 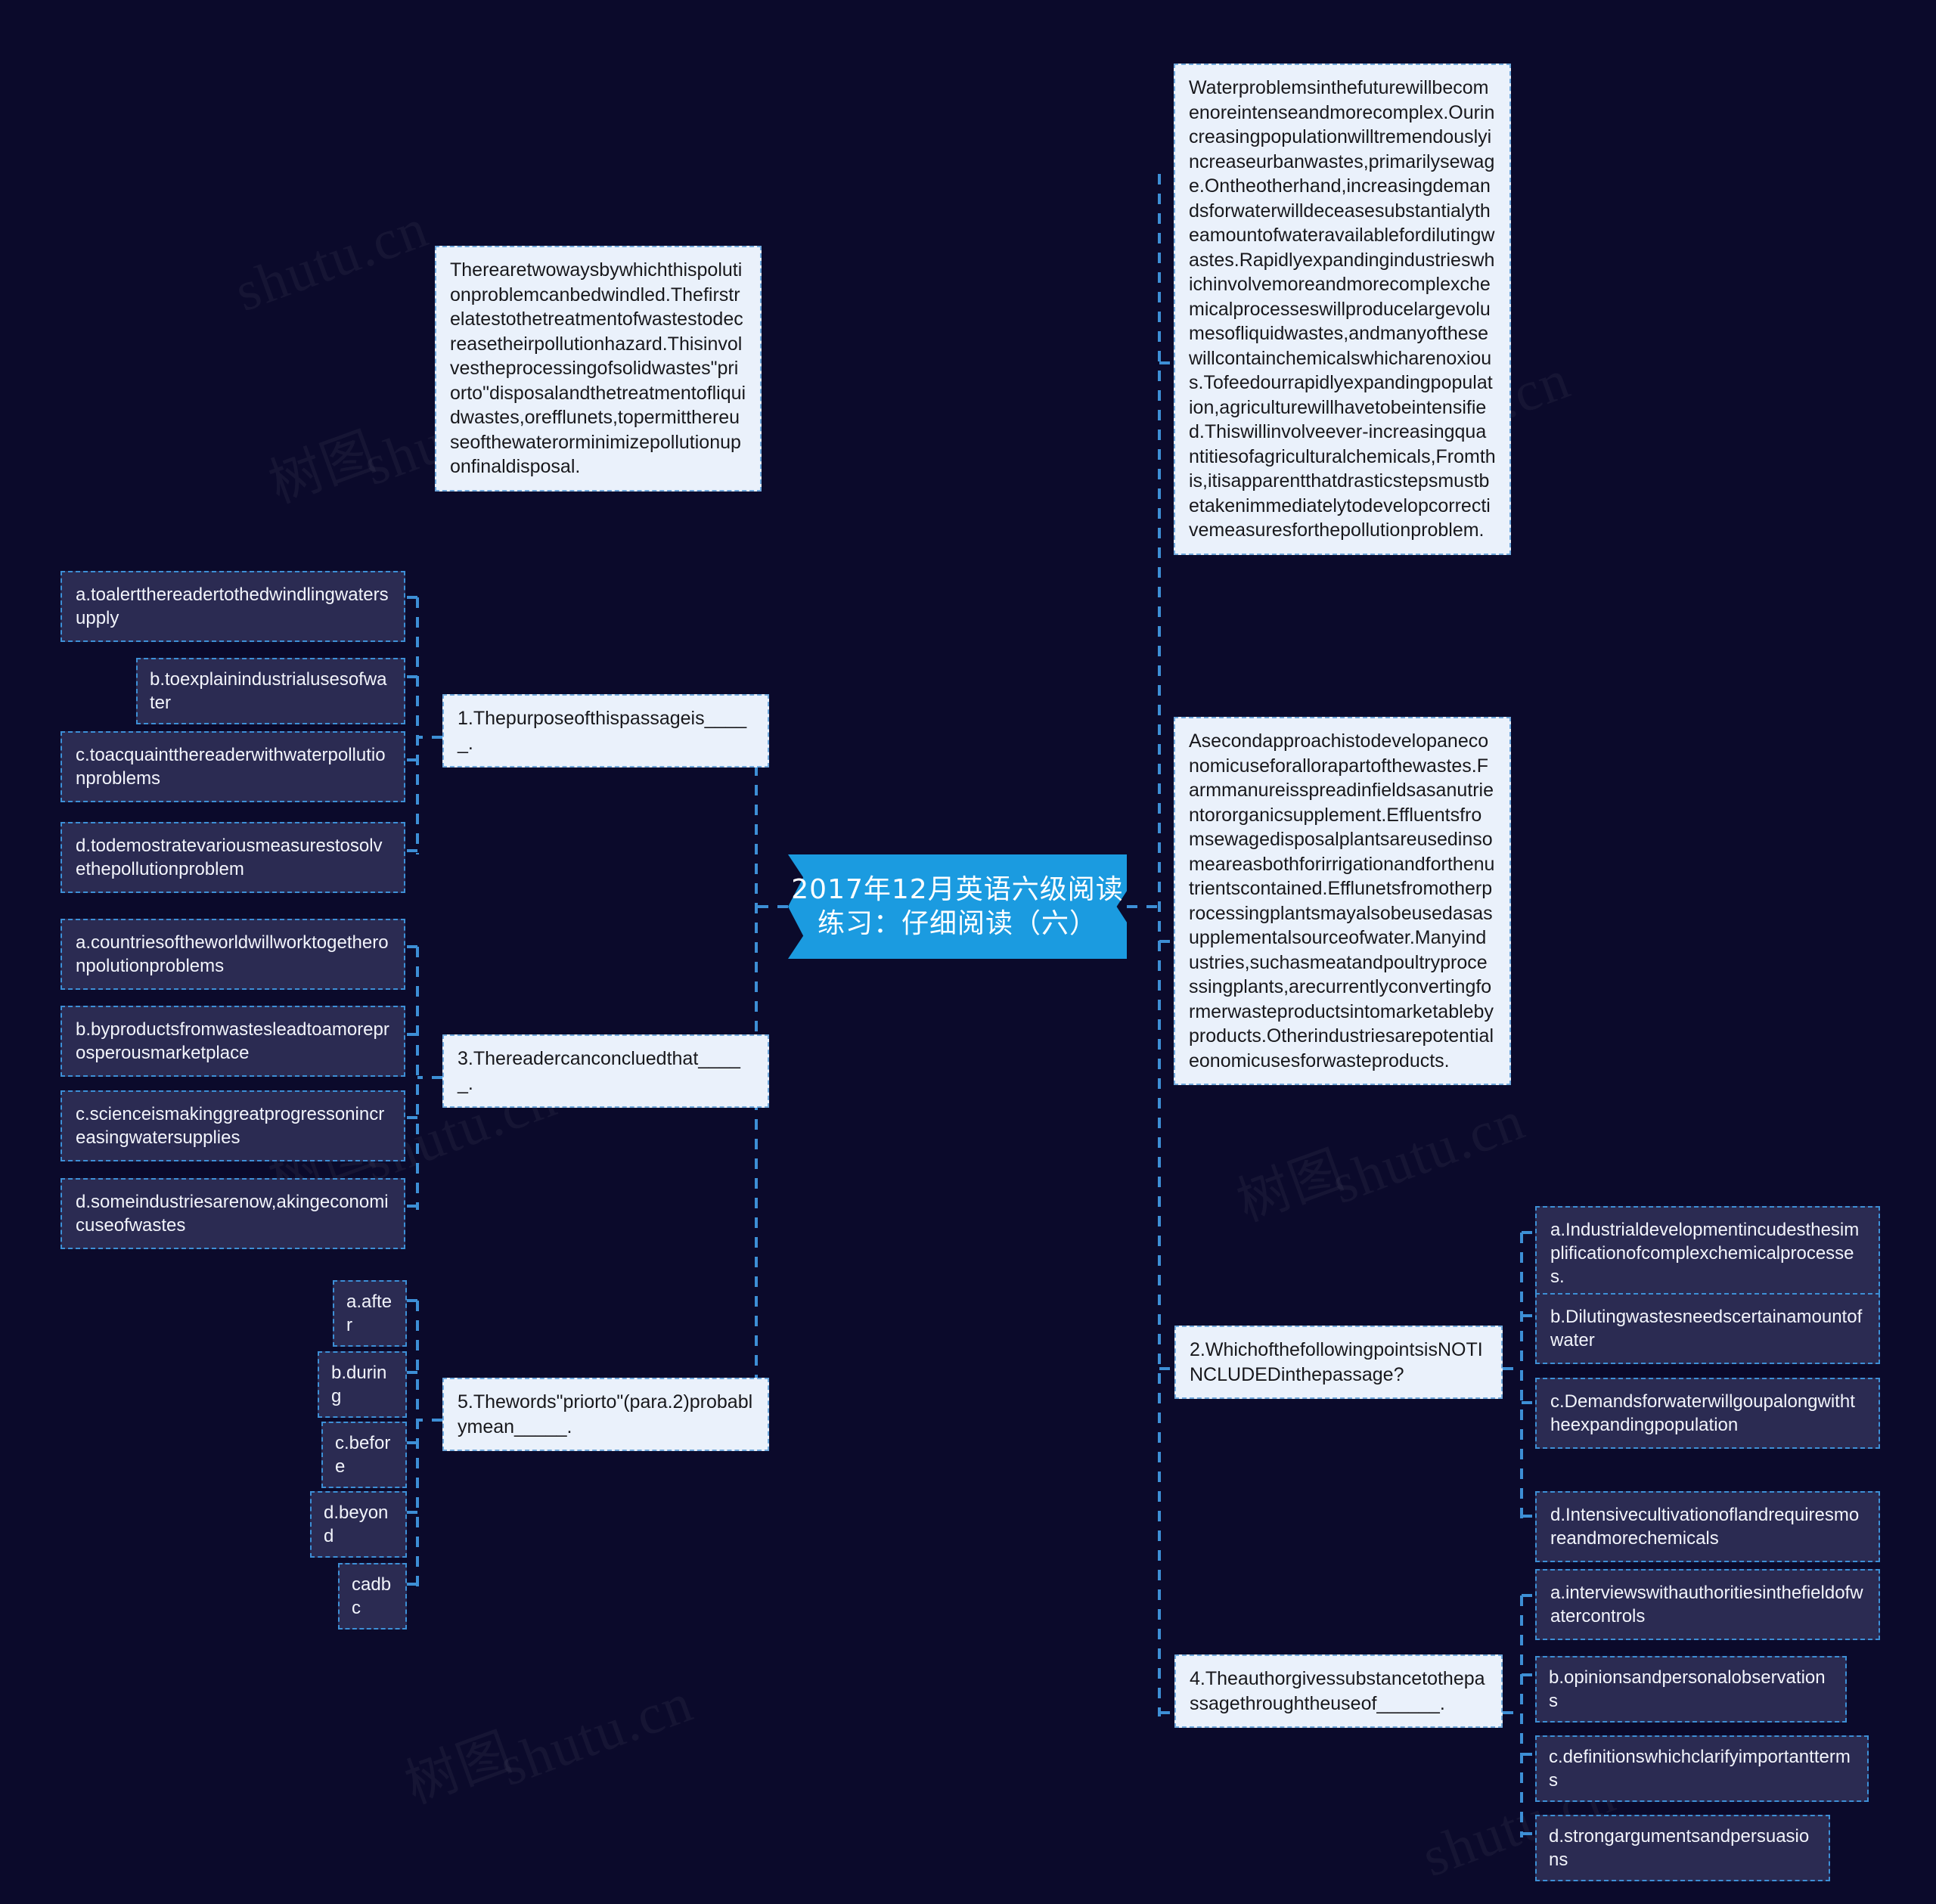 I want to click on option-node-q4-b: b.opinionsandpersonalobservations, so click(x=1691, y=1689).